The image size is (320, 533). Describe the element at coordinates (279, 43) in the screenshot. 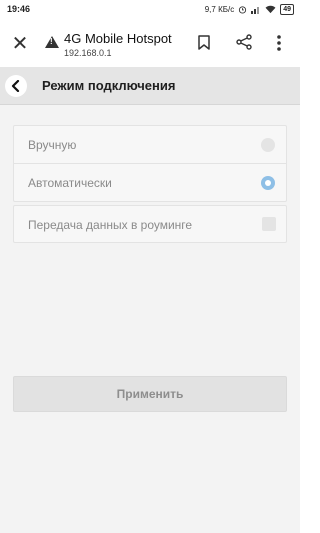

I see `more-vertical-icon` at that location.